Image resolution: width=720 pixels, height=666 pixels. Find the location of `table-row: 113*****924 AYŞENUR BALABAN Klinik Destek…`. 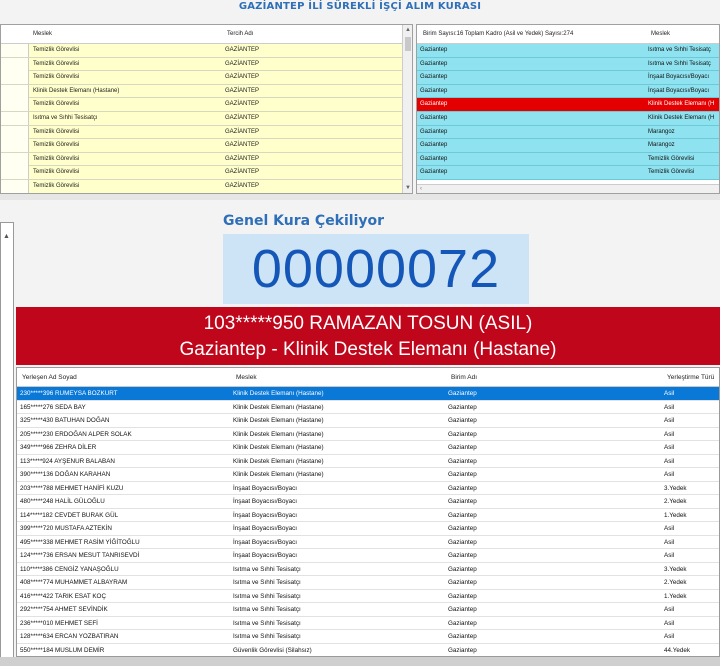

table-row: 113*****924 AYŞENUR BALABAN Klinik Destek… is located at coordinates (368, 461).